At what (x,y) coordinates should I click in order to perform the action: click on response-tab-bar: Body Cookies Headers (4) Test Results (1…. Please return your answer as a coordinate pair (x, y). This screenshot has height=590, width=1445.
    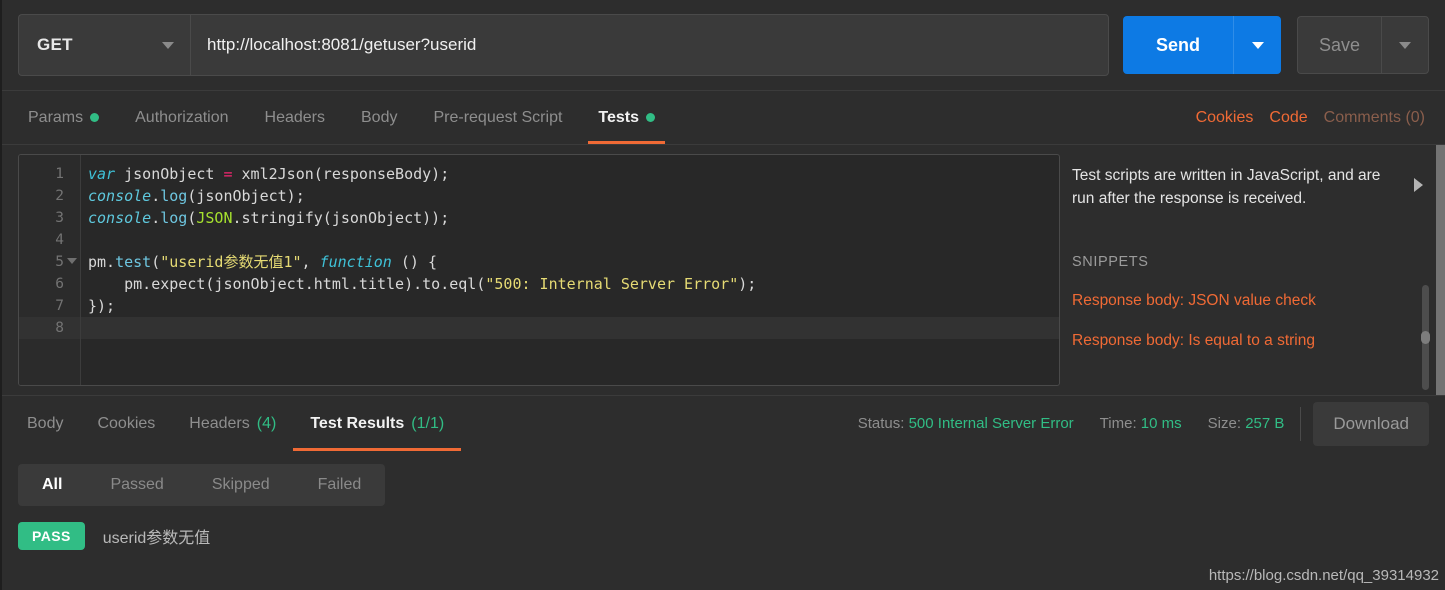
    Looking at the image, I should click on (723, 423).